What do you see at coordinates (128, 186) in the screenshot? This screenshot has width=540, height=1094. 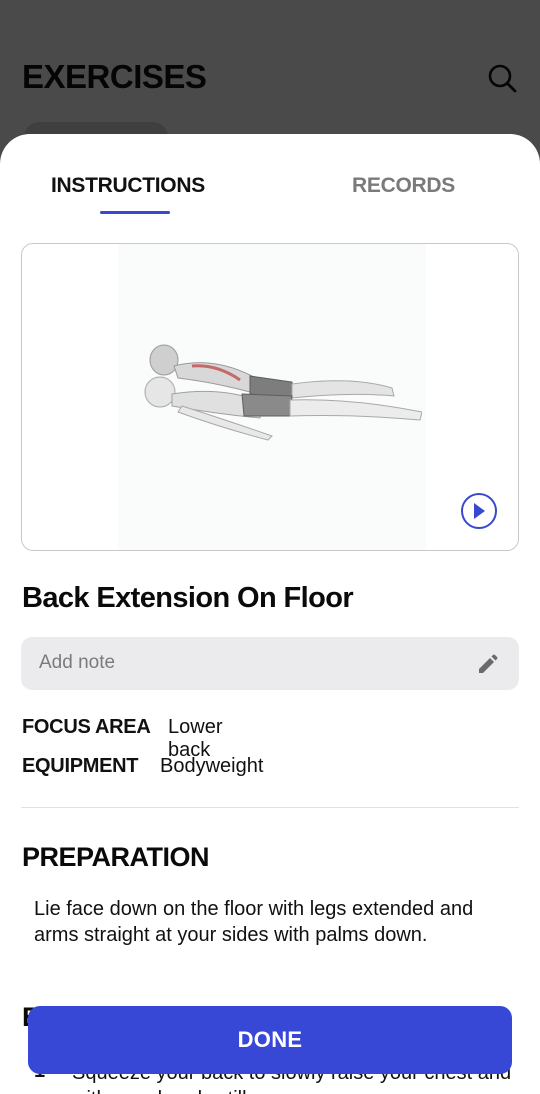 I see `tab-instructions: INSTRUCTIONS` at bounding box center [128, 186].